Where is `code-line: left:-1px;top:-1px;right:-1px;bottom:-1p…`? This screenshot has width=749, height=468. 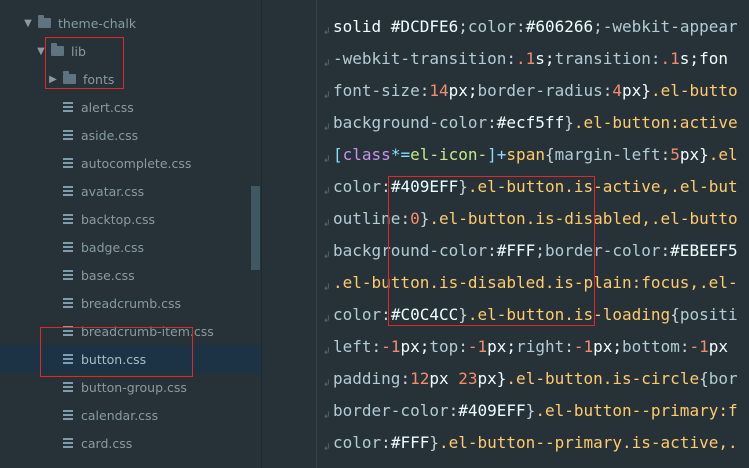 code-line: left:-1px;top:-1px;right:-1px;bottom:-1p… is located at coordinates (530, 347).